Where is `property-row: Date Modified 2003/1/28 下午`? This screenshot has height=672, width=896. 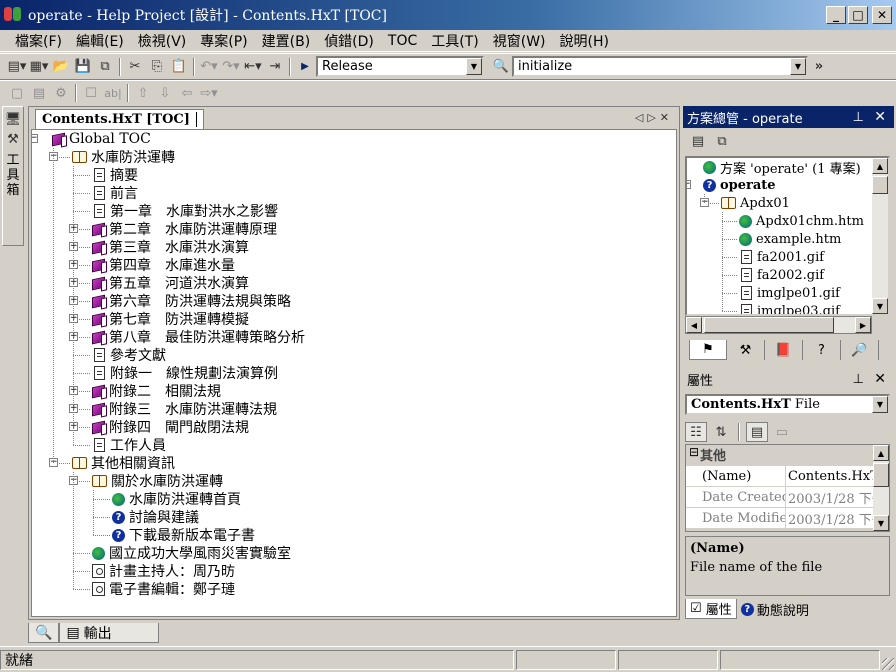
property-row: Date Modified 2003/1/28 下午 is located at coordinates (780, 518).